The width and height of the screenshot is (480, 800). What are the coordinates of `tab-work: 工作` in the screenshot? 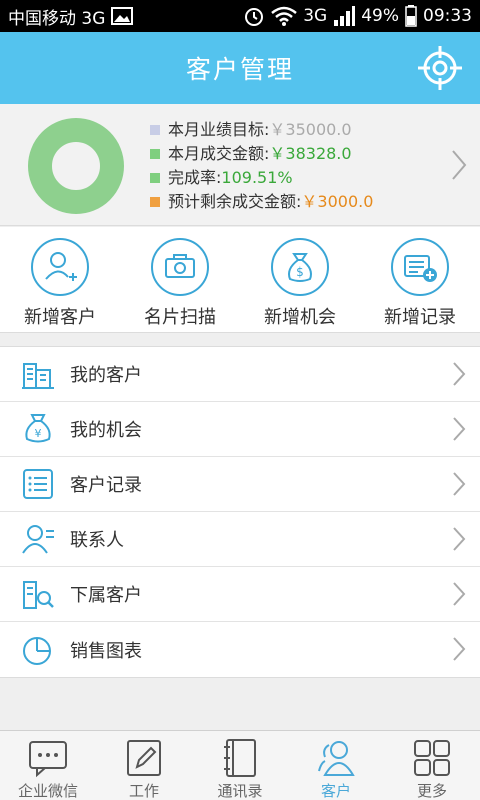 It's located at (144, 765).